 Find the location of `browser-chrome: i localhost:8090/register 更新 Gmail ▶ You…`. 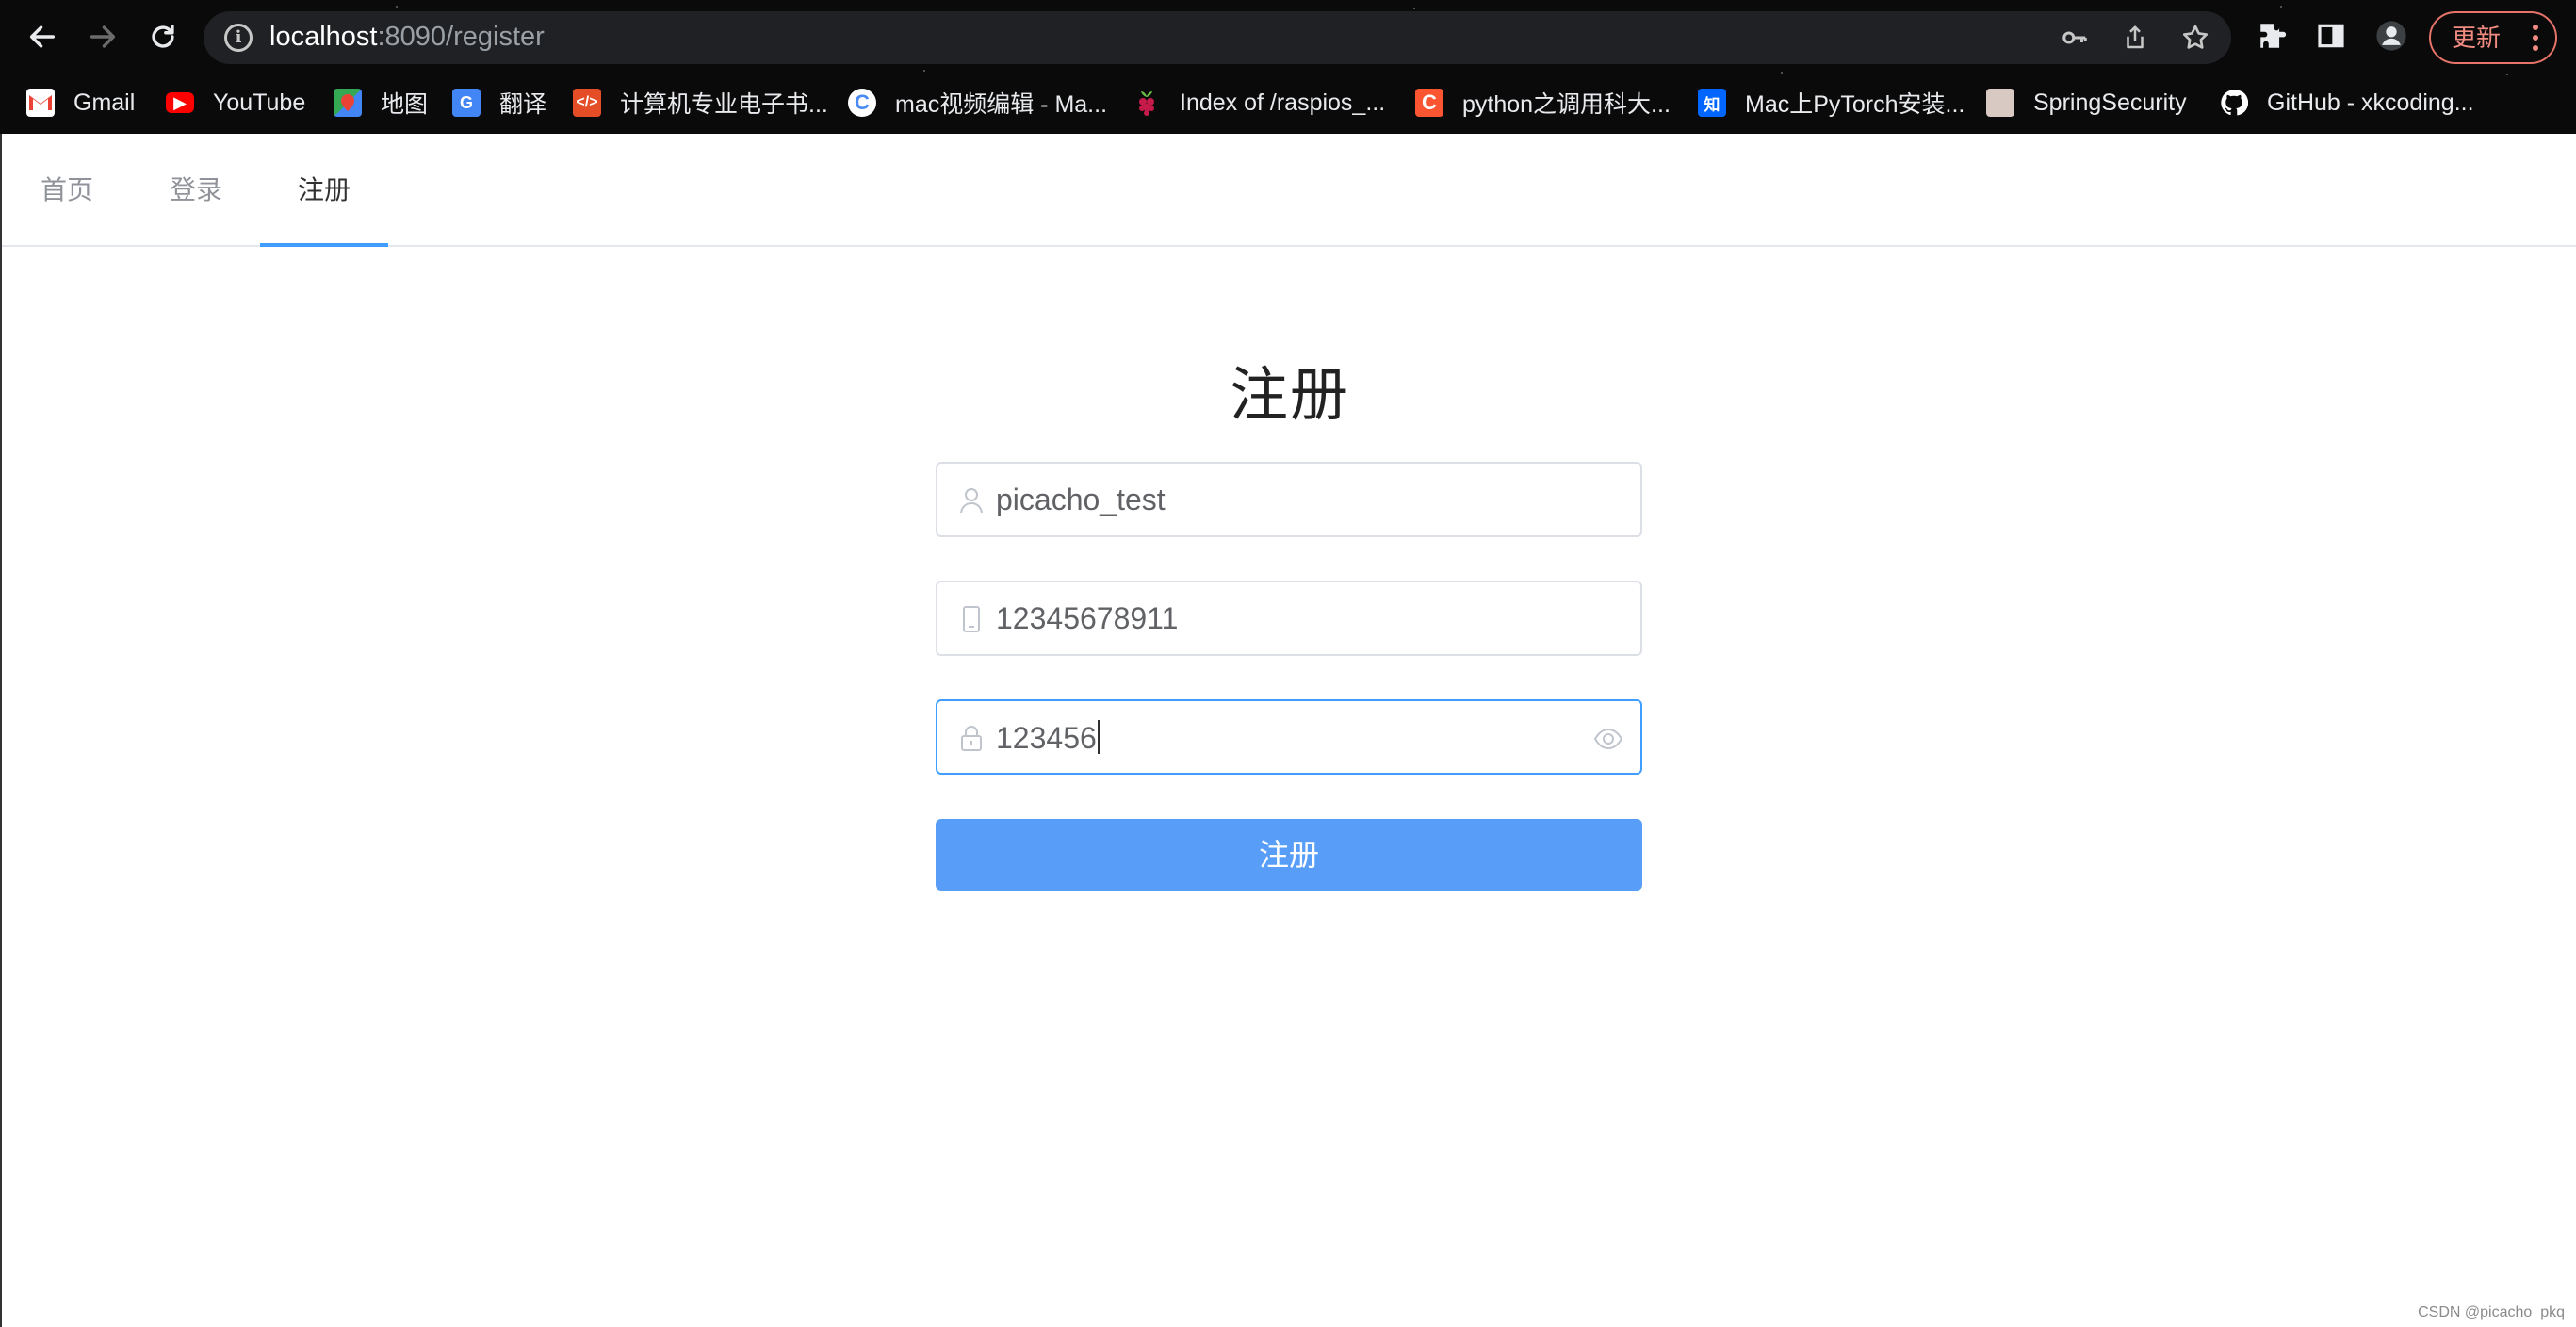

browser-chrome: i localhost:8090/register 更新 Gmail ▶ You… is located at coordinates (1288, 67).